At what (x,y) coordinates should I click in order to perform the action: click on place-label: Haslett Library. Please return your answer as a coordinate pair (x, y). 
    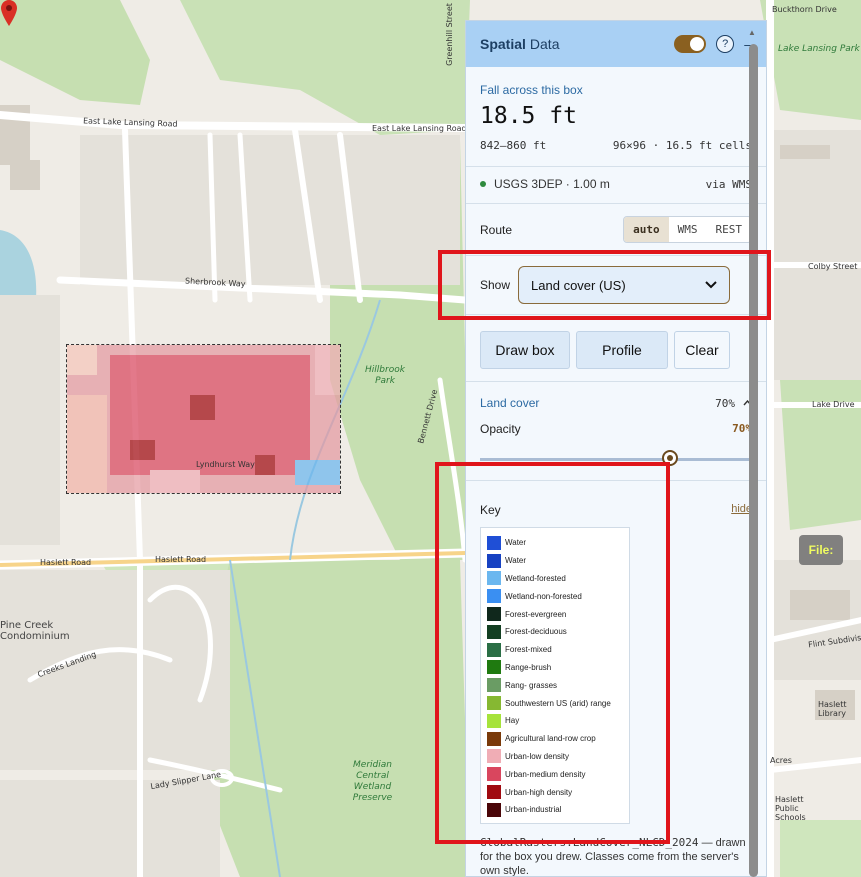
    Looking at the image, I should click on (832, 709).